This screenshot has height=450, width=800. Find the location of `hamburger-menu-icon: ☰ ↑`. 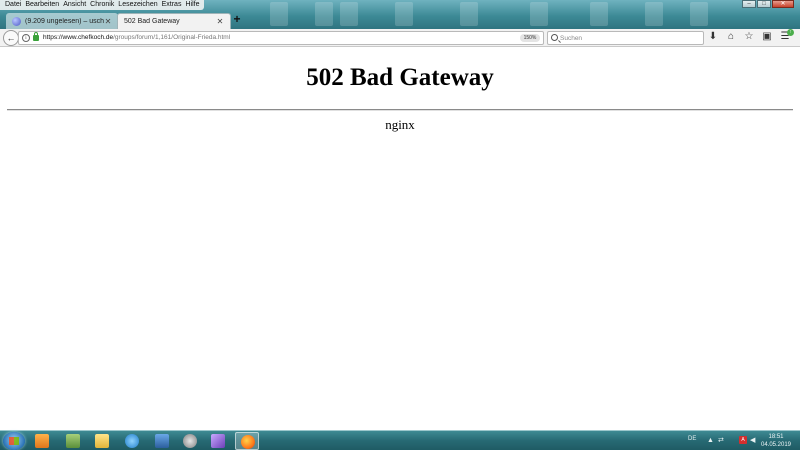

hamburger-menu-icon: ☰ ↑ is located at coordinates (786, 36).